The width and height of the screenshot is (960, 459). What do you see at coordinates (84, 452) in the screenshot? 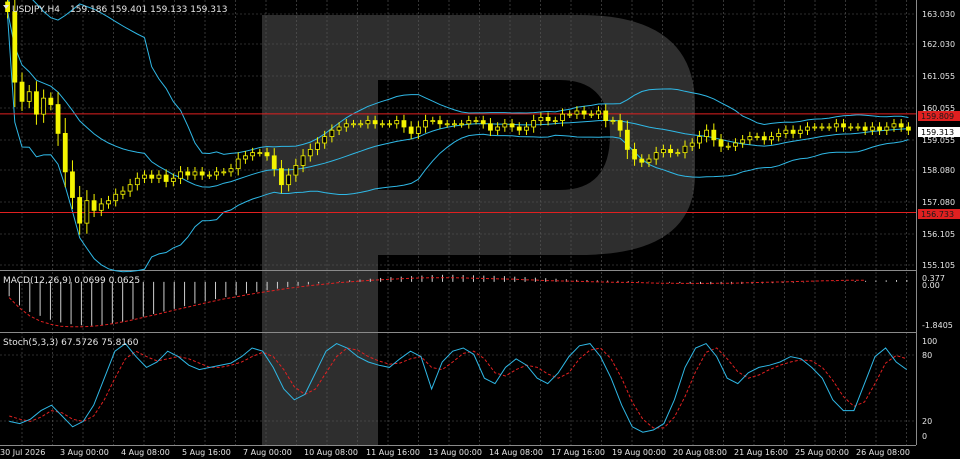
I see `time-label: 3 Aug 00:00` at bounding box center [84, 452].